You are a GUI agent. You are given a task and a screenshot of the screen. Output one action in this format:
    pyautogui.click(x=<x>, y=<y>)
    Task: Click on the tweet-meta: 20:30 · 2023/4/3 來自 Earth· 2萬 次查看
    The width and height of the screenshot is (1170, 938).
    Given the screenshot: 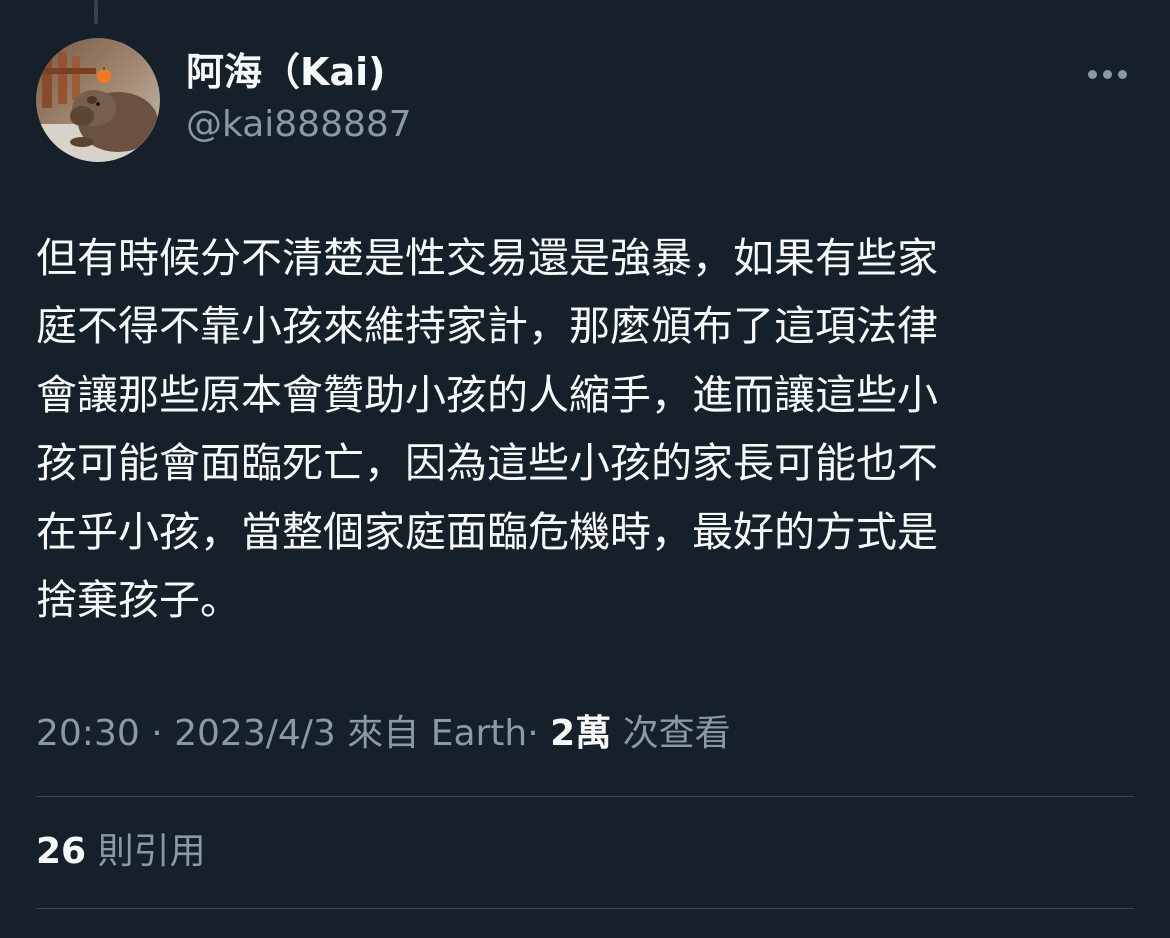 What is the action you would take?
    pyautogui.click(x=383, y=734)
    